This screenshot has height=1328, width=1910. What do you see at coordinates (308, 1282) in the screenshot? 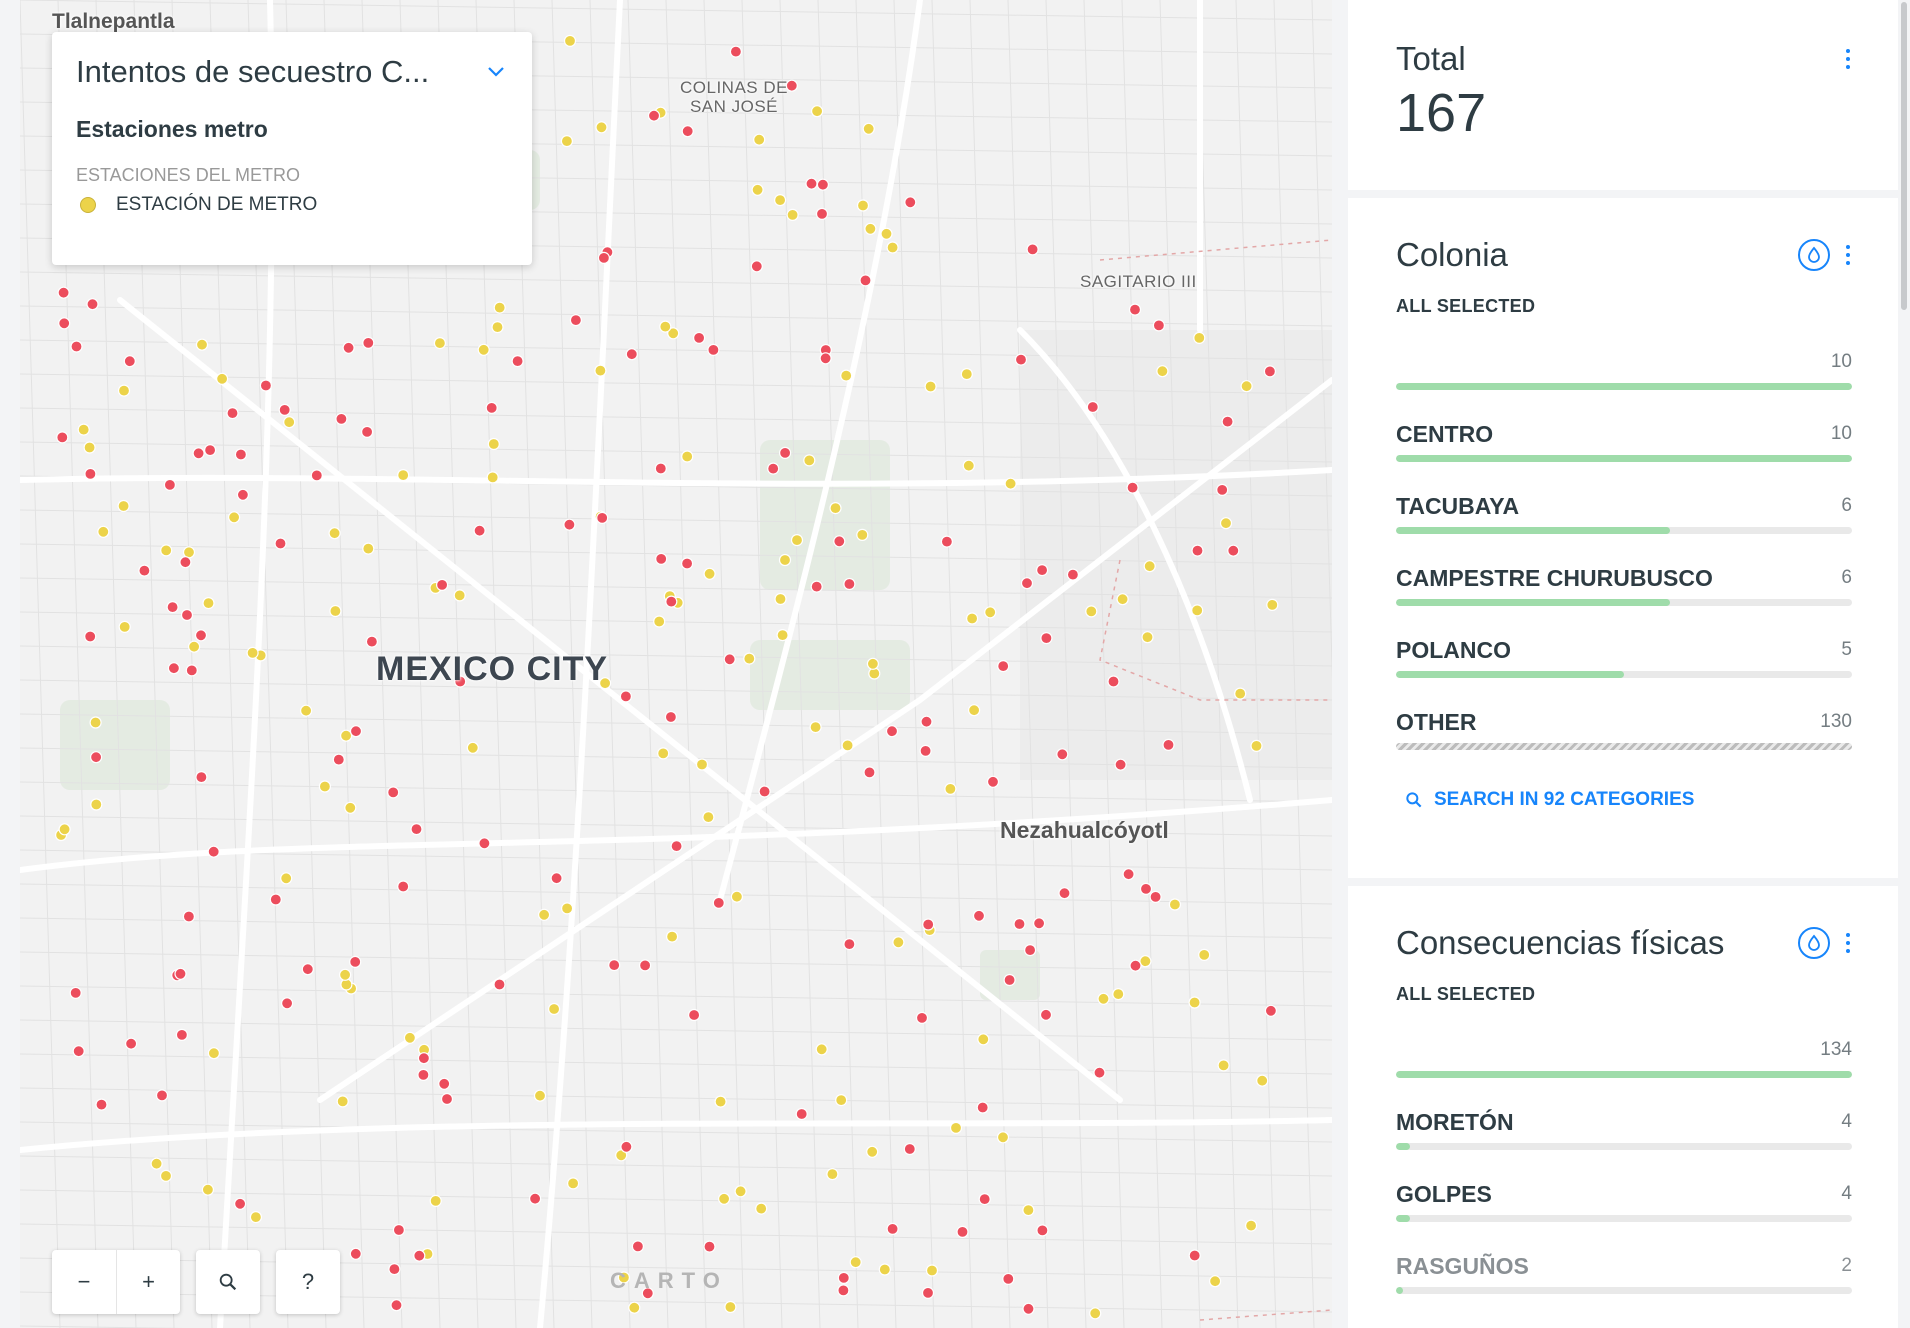
I see `help-button: ?` at bounding box center [308, 1282].